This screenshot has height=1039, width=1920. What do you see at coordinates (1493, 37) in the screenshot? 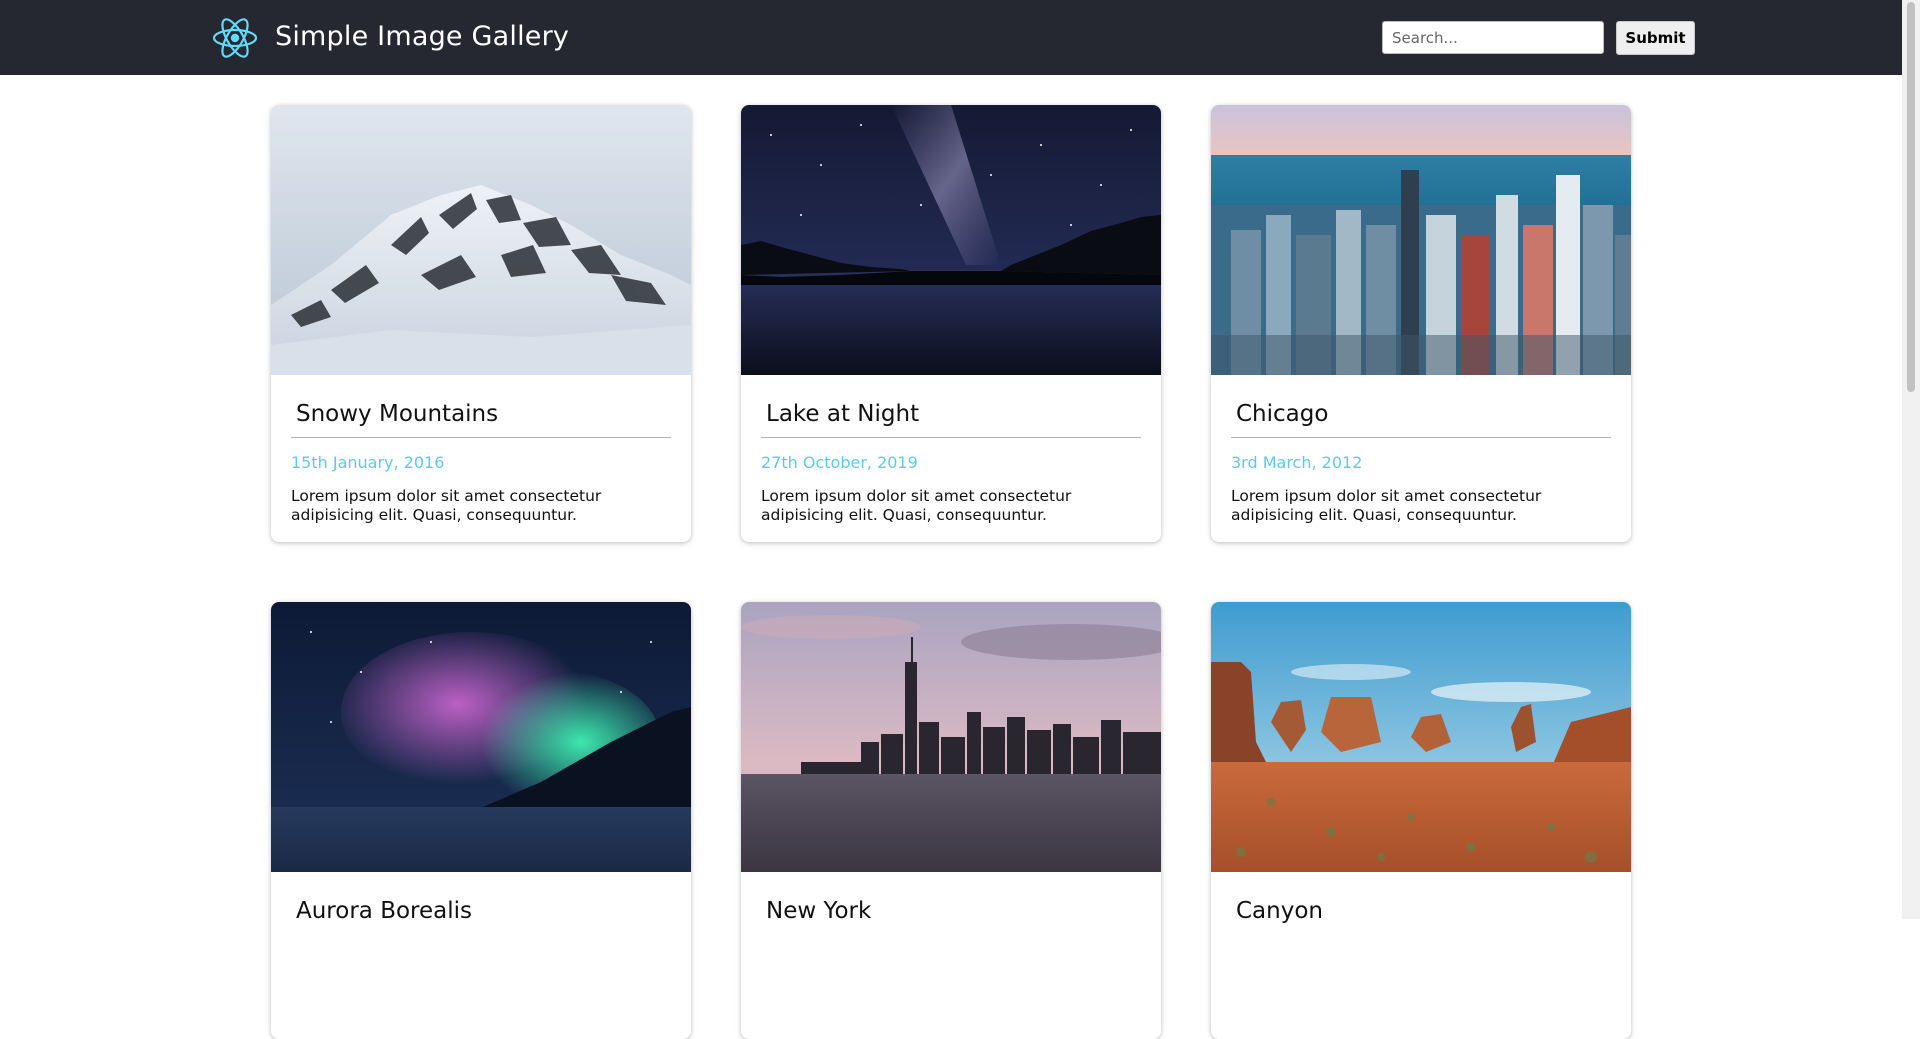
I see `search-input` at bounding box center [1493, 37].